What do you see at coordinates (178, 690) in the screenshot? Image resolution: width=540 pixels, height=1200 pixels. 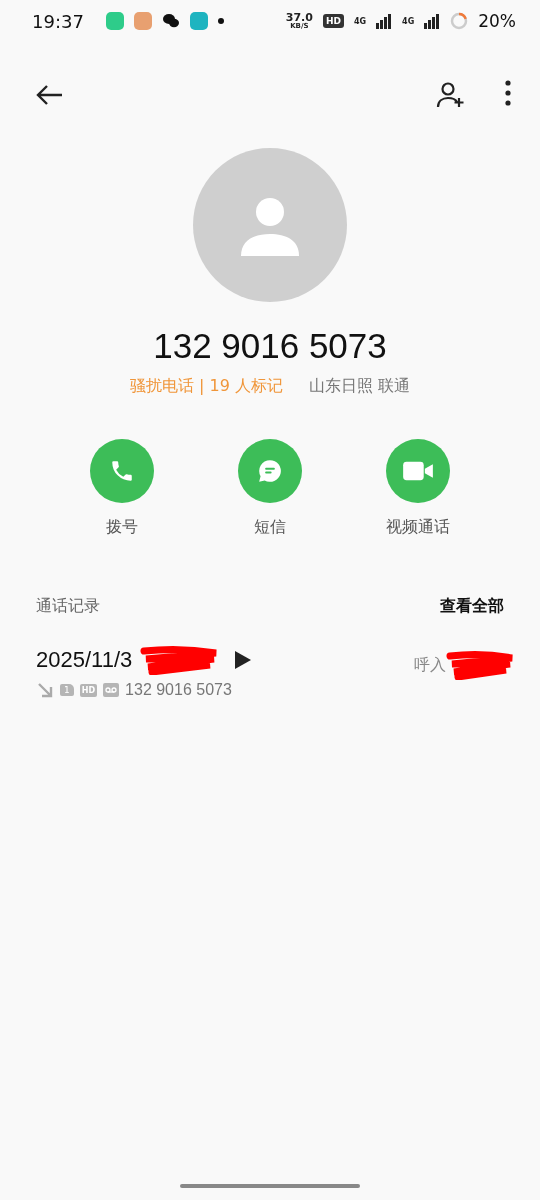 I see `call-number: 132 9016 5073` at bounding box center [178, 690].